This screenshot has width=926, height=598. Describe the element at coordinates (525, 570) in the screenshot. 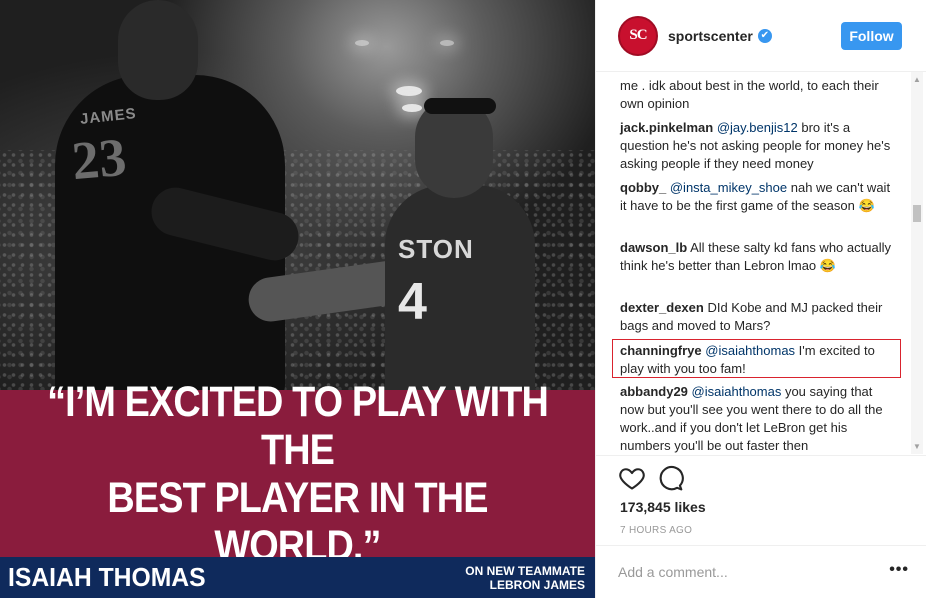

I see `speaker-subtitle-line1: ON NEW TEAMMATE` at that location.